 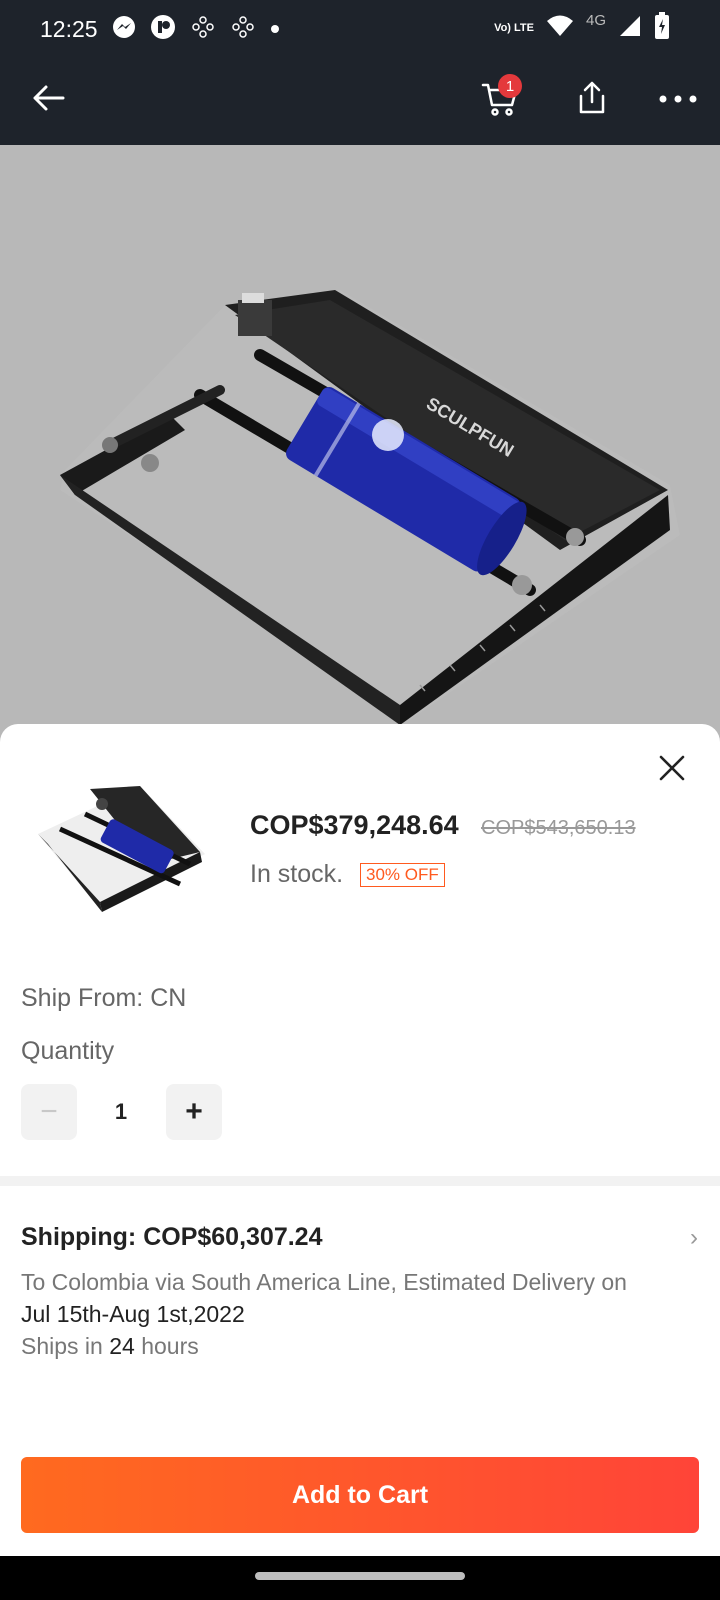 I want to click on system-icons: Vo) LTE 4G, so click(x=582, y=28).